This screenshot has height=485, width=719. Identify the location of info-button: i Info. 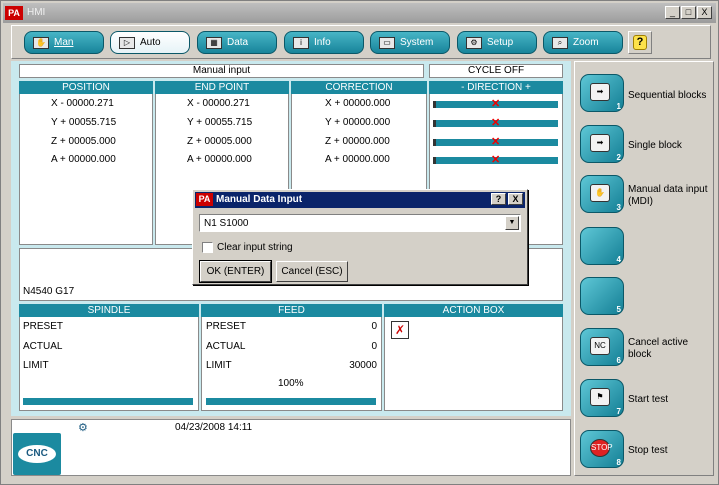
(324, 42).